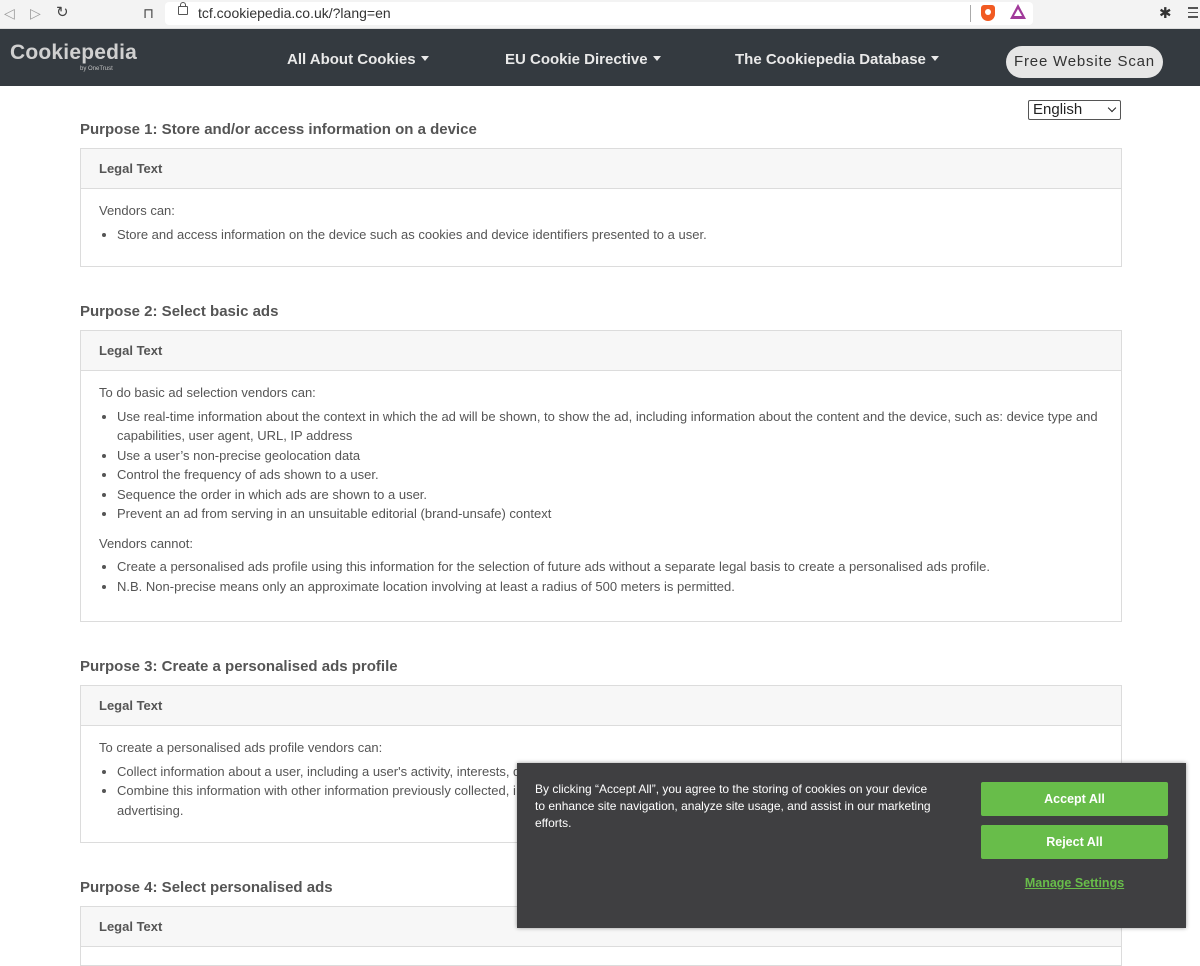 The height and width of the screenshot is (966, 1200). What do you see at coordinates (35, 13) in the screenshot?
I see `forward-icon: ▷` at bounding box center [35, 13].